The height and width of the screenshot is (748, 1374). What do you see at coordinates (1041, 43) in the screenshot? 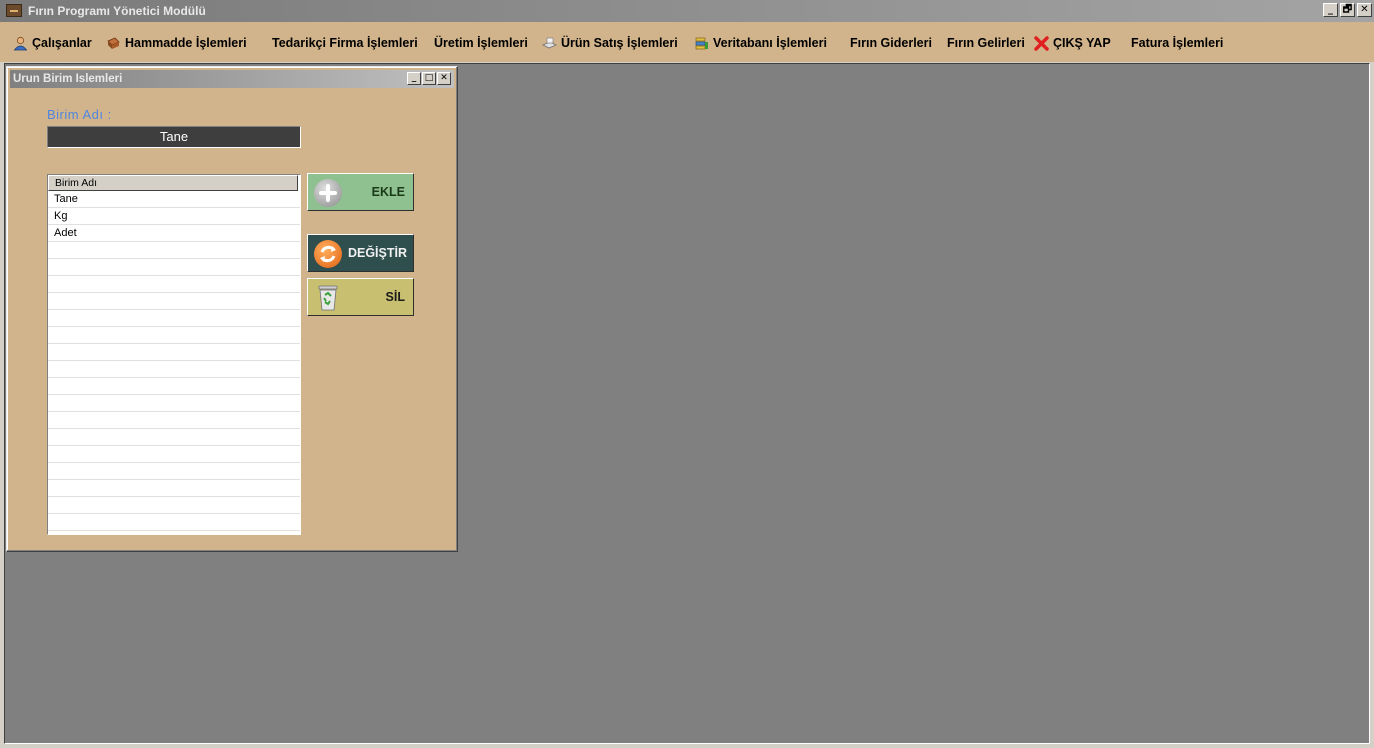
I see `exit-x-icon` at bounding box center [1041, 43].